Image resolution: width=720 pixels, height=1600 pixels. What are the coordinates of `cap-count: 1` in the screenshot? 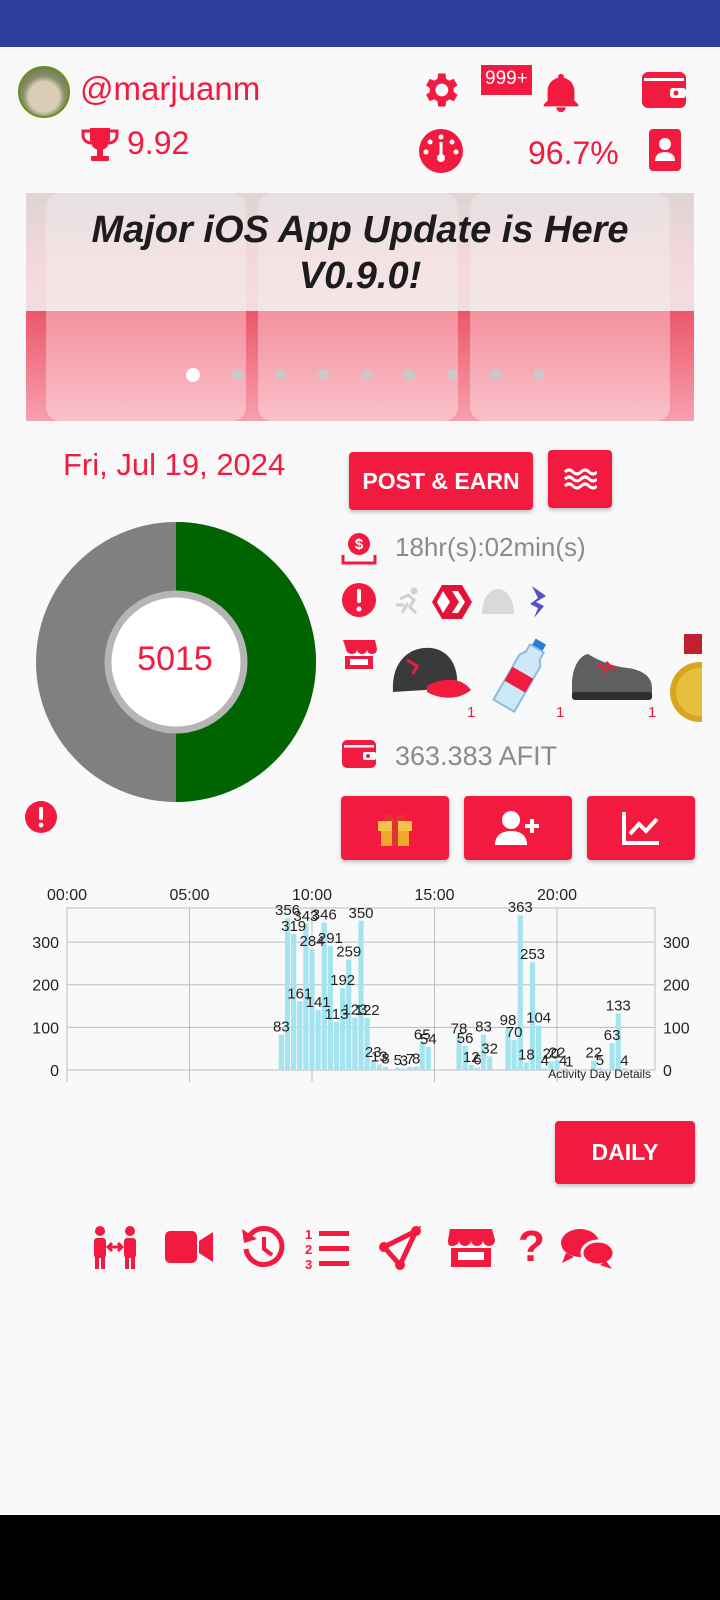 It's located at (471, 712).